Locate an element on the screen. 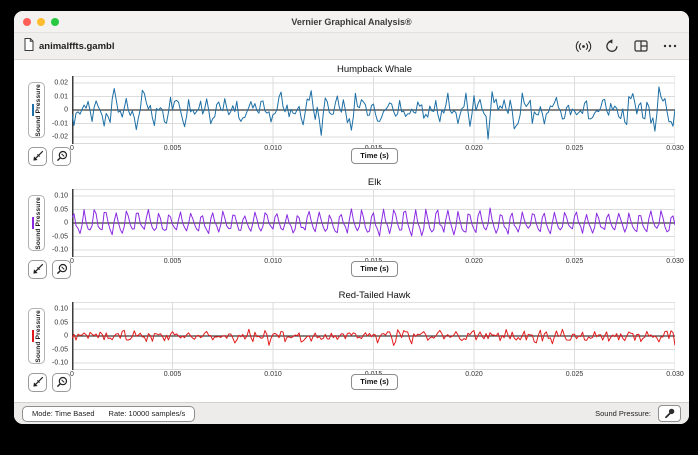  mode-label: Mode: Time Based is located at coordinates (63, 413).